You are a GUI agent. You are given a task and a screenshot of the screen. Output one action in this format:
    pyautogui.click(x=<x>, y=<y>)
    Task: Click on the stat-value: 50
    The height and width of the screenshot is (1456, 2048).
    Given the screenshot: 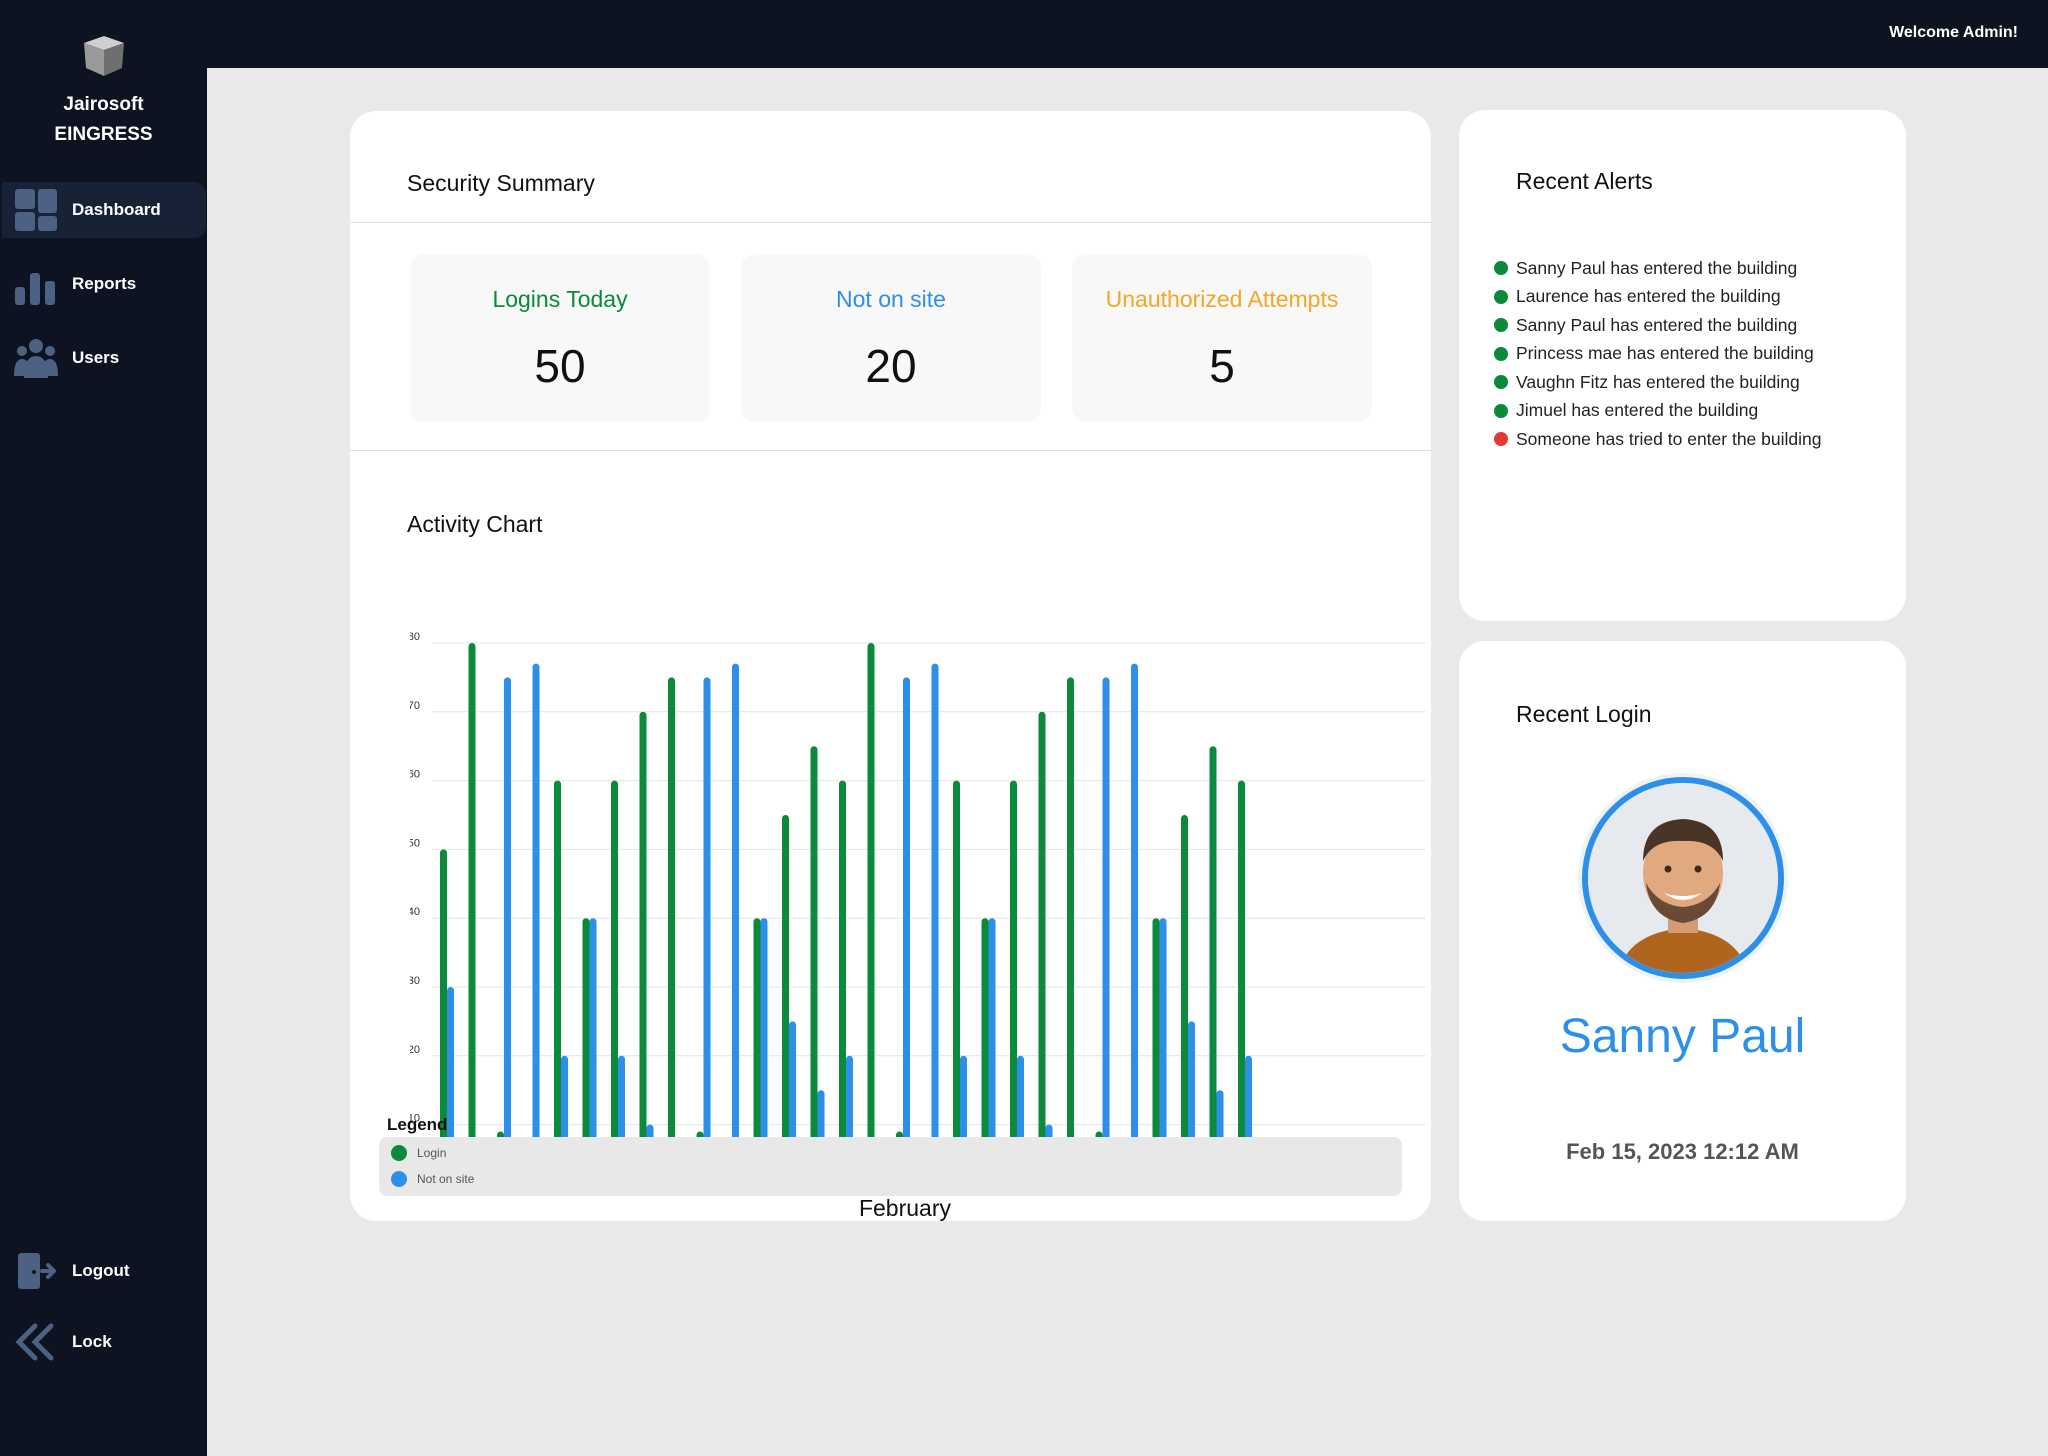 What is the action you would take?
    pyautogui.click(x=560, y=366)
    